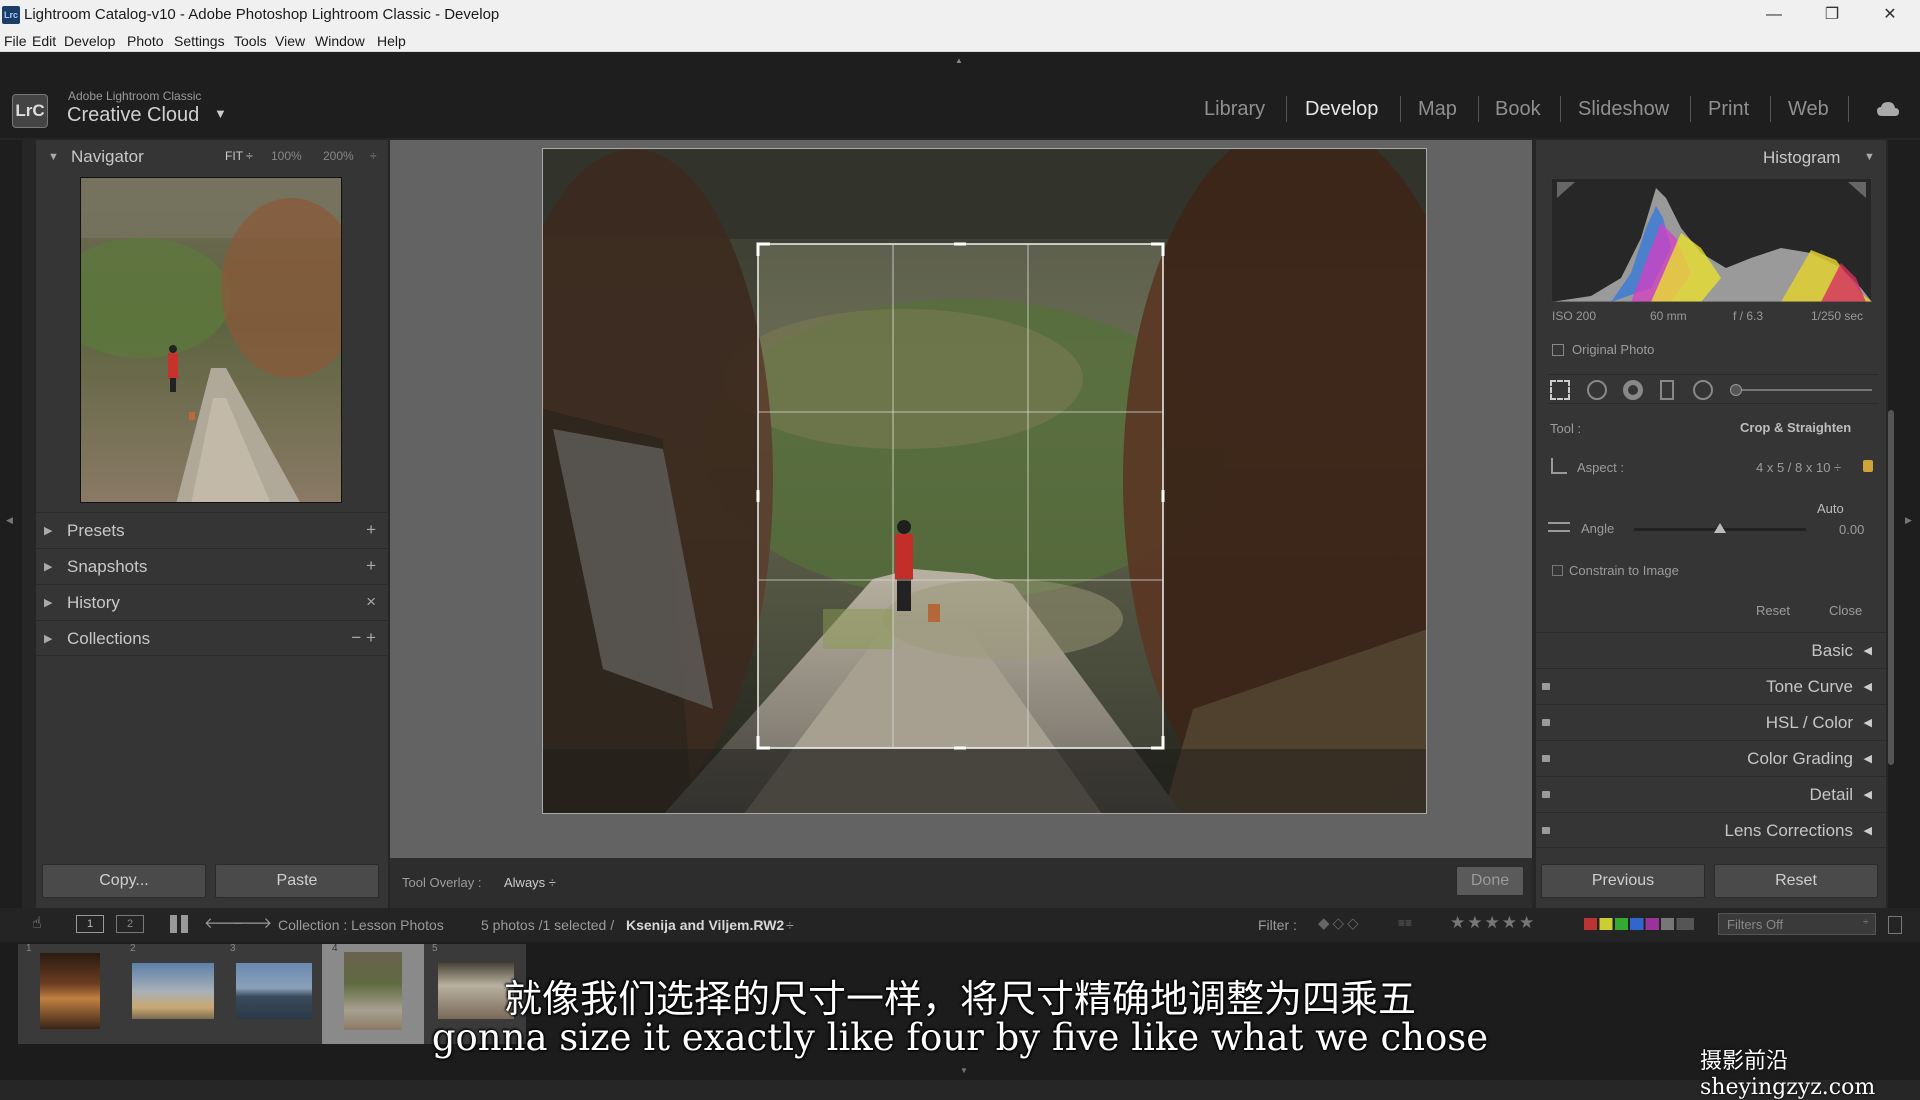 The image size is (1920, 1100). Describe the element at coordinates (1623, 881) in the screenshot. I see `previous-button: Previous` at that location.